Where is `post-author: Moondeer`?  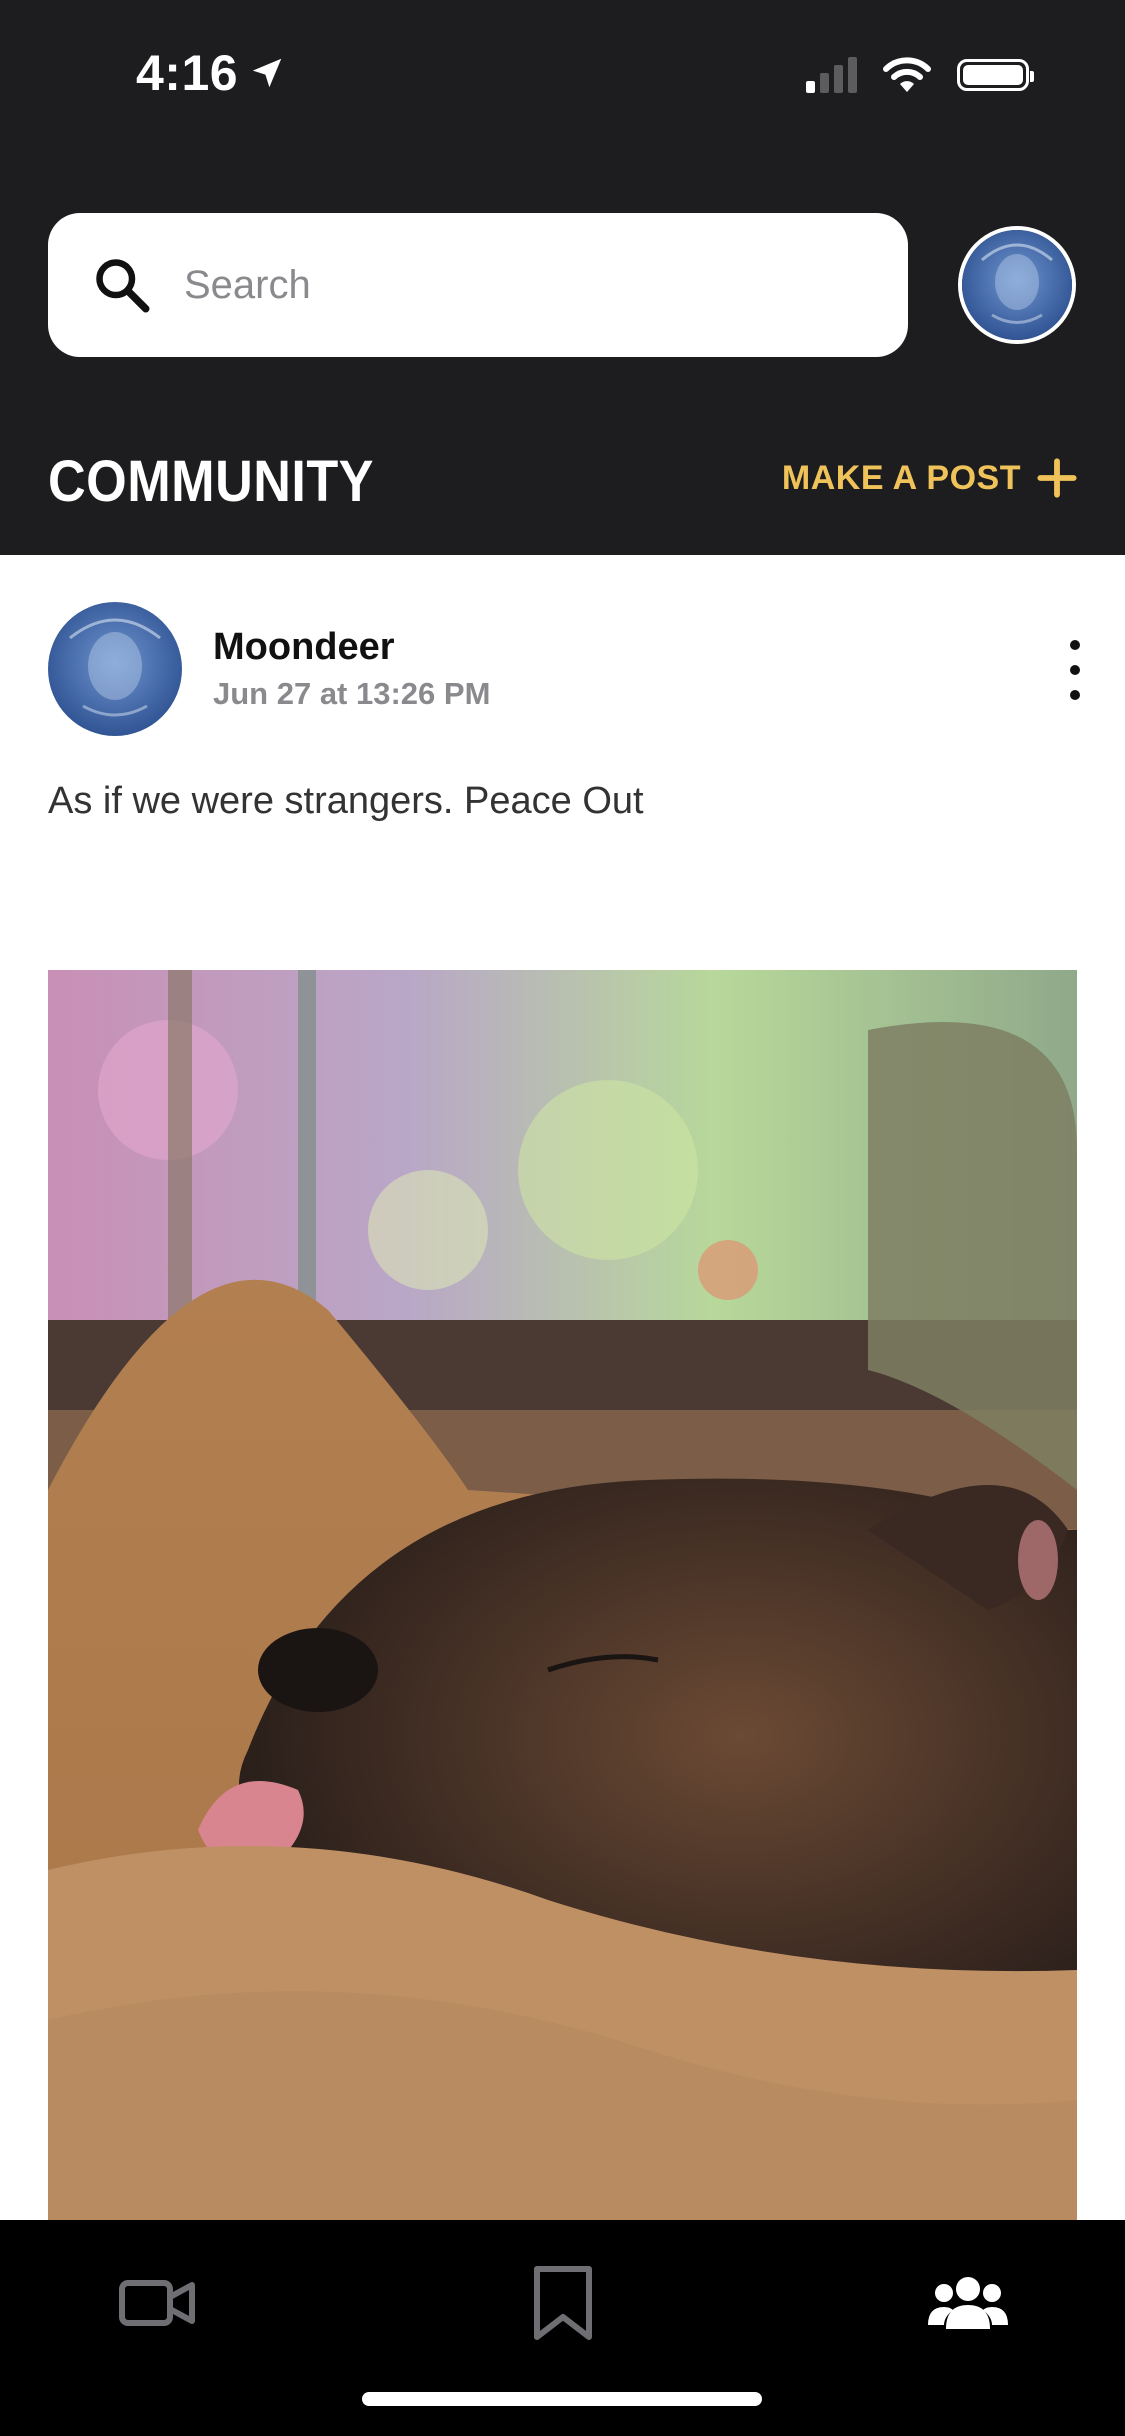
post-author: Moondeer is located at coordinates (304, 647).